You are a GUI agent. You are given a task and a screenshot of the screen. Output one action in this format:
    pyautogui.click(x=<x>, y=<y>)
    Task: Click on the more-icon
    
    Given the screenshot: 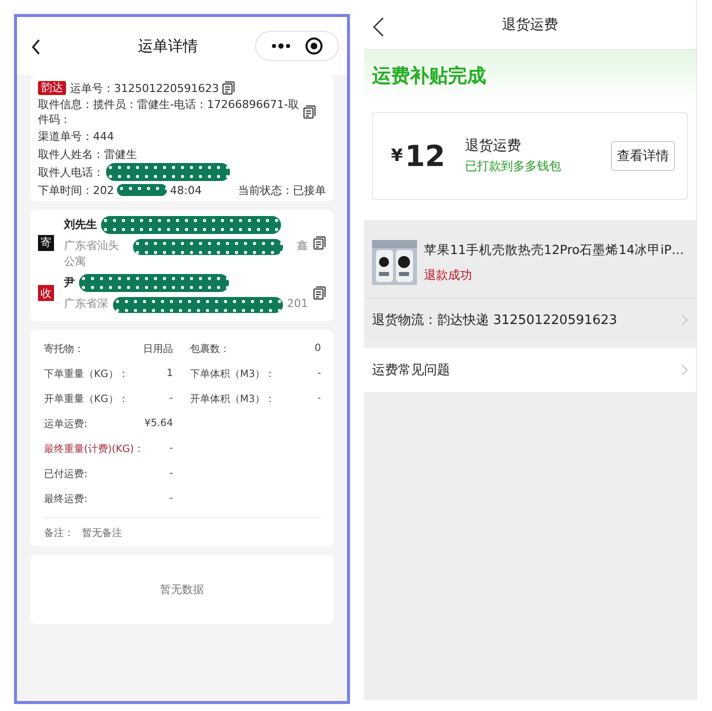 What is the action you would take?
    pyautogui.click(x=281, y=46)
    